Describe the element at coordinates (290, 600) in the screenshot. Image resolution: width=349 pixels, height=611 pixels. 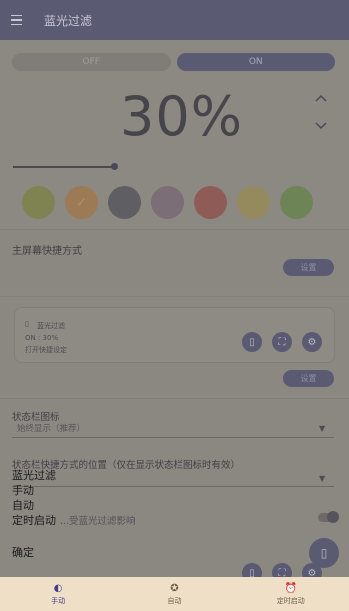
I see `nav-label-schedule: 定时启动` at that location.